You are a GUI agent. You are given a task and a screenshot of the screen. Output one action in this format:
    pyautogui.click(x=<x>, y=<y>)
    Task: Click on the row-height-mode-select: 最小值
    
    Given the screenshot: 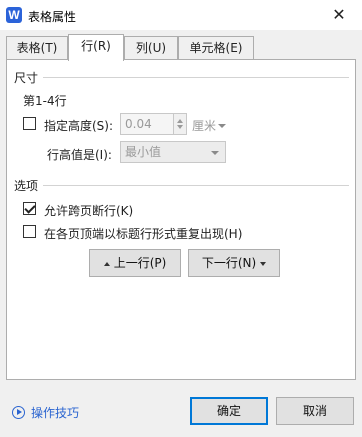 What is the action you would take?
    pyautogui.click(x=173, y=152)
    